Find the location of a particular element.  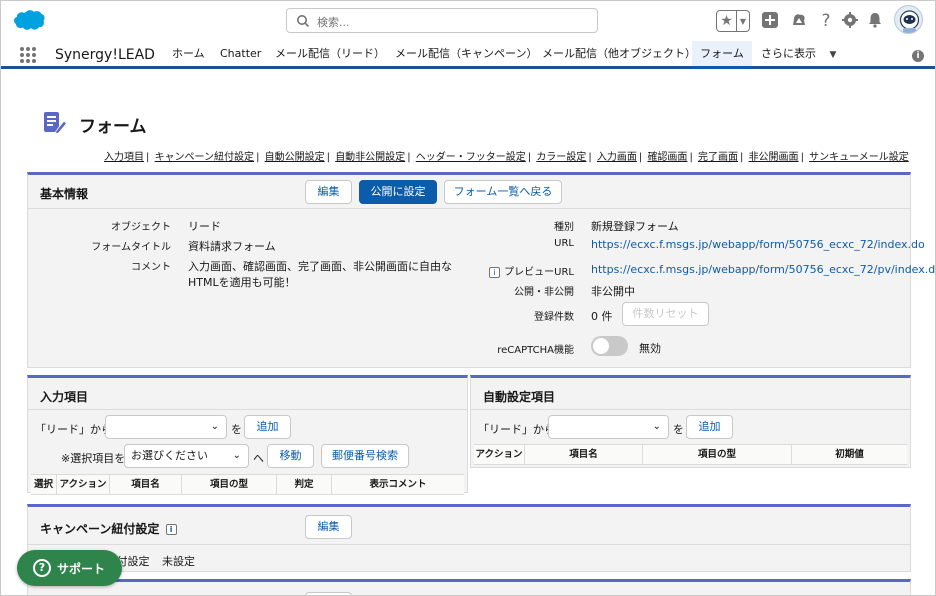

campaign-title-wrap: キャンペーン紐付設定 i is located at coordinates (110, 528).